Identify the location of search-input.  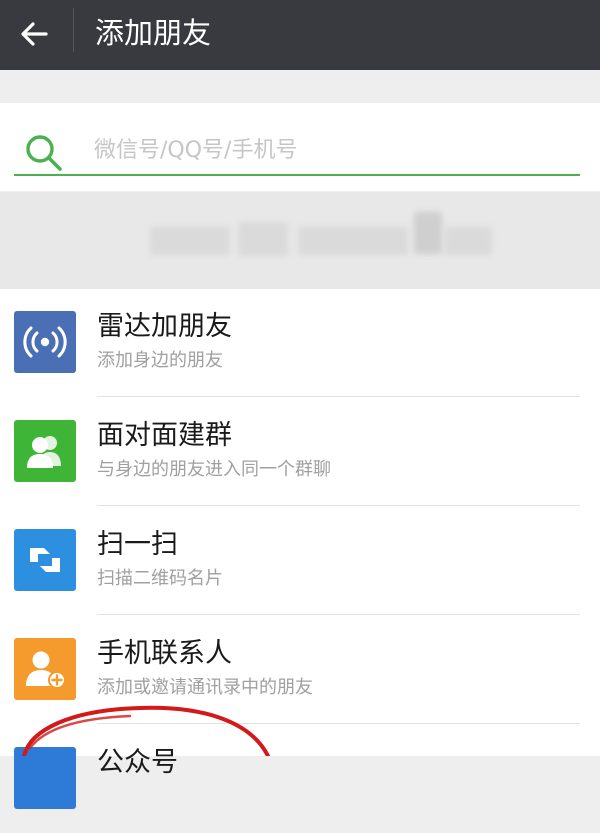
(334, 150).